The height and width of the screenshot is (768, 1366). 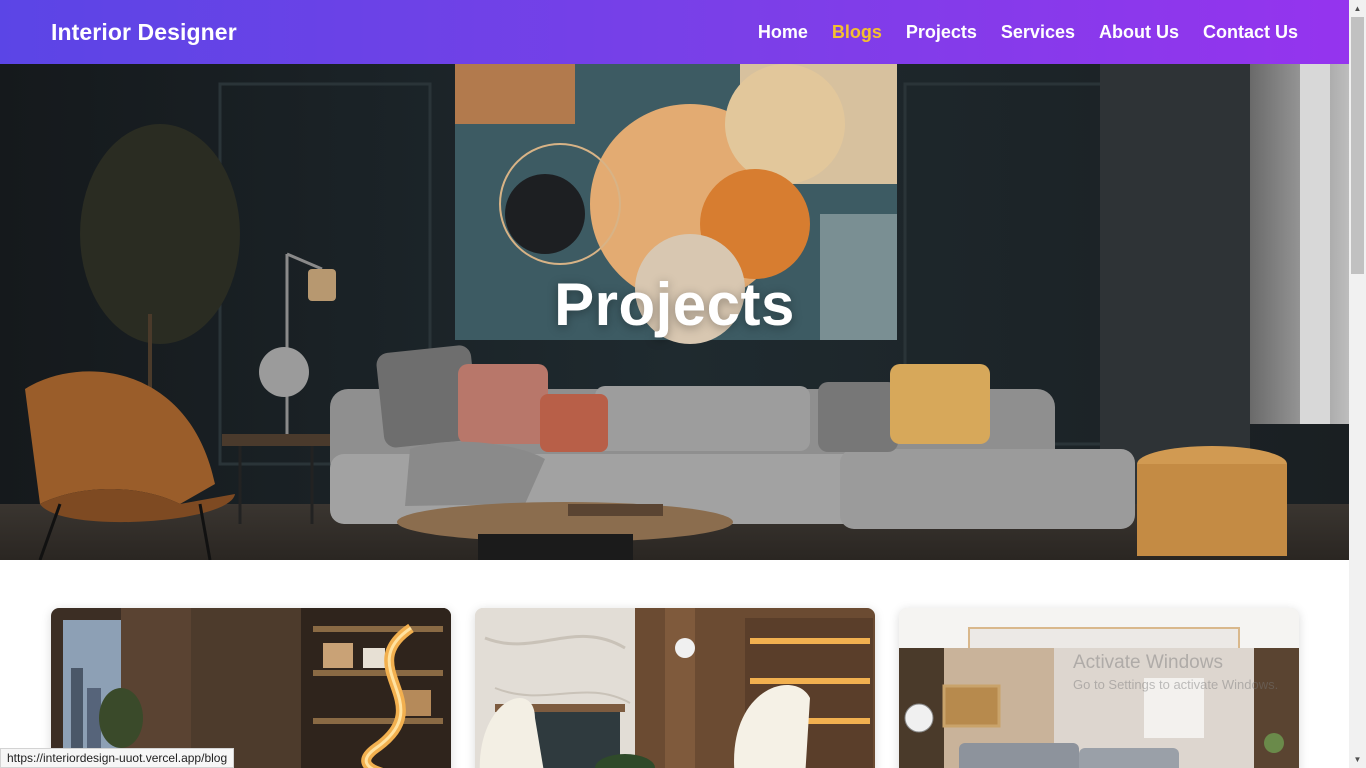 What do you see at coordinates (1357, 384) in the screenshot?
I see `page-scrollbar: ▲ ▼` at bounding box center [1357, 384].